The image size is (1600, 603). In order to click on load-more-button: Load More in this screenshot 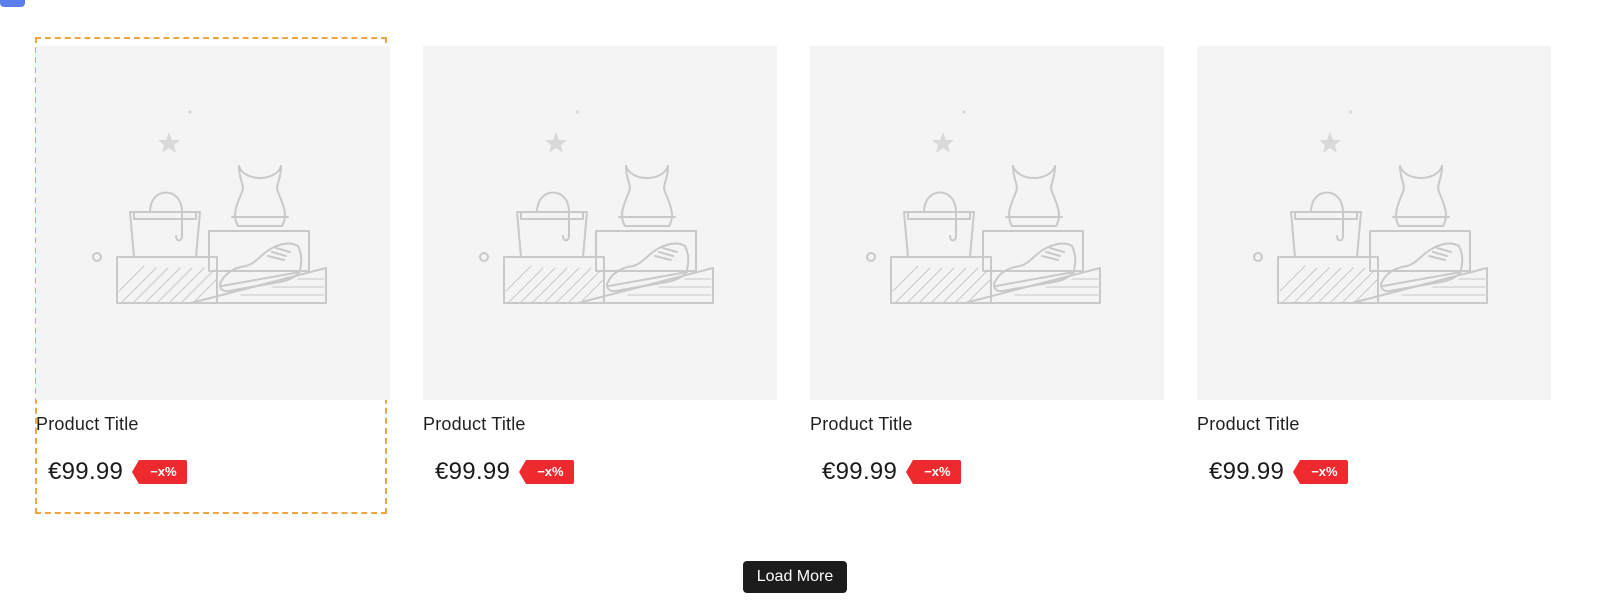, I will do `click(795, 577)`.